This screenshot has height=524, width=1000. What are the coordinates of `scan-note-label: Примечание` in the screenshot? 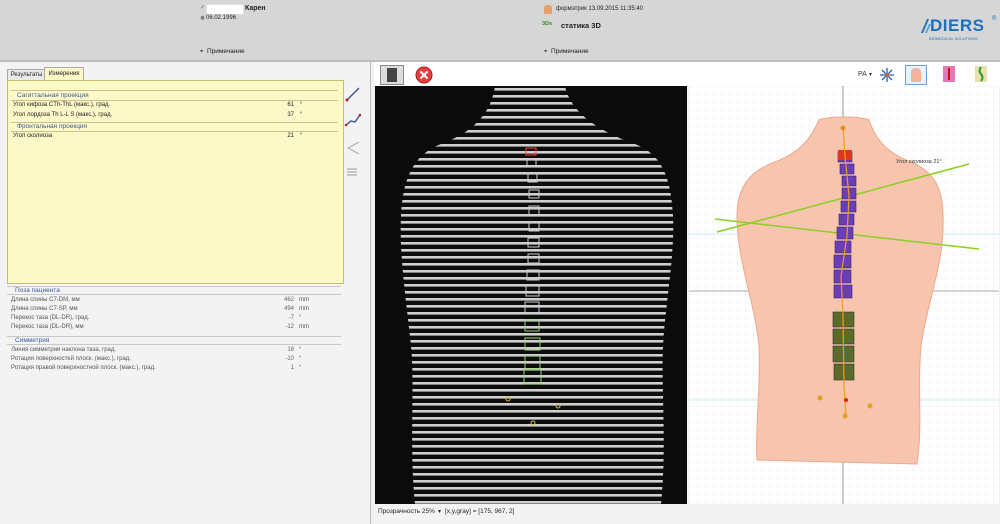 It's located at (570, 51).